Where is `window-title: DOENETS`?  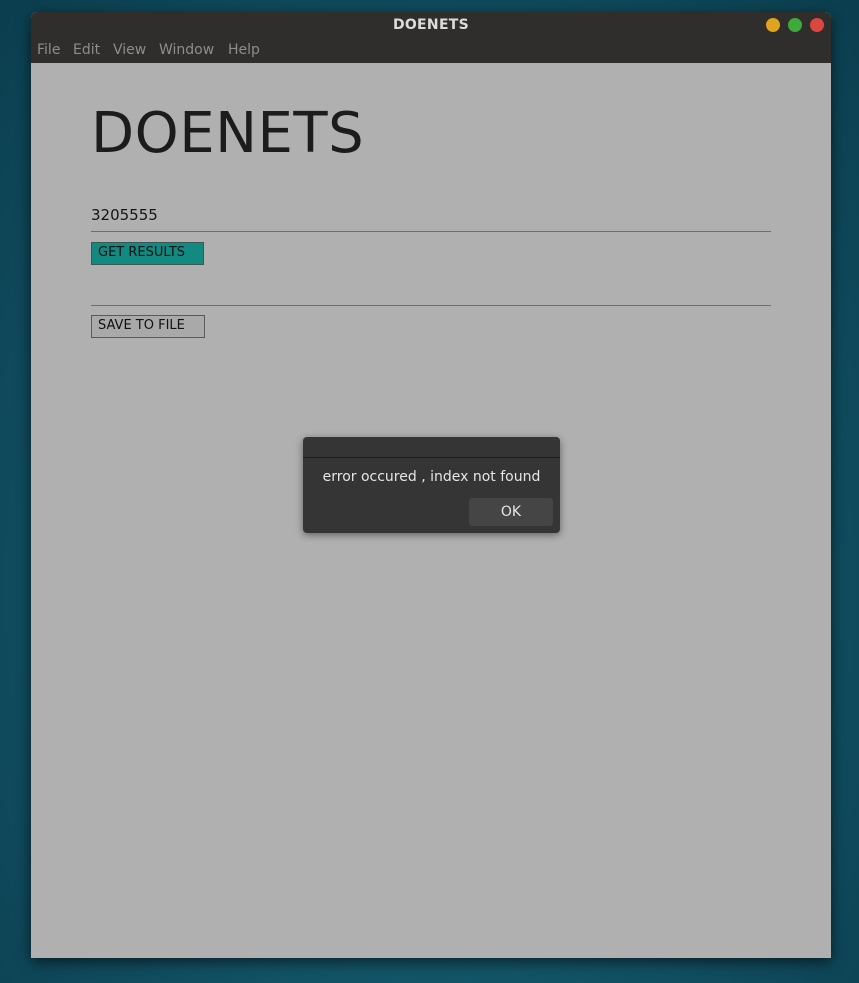 window-title: DOENETS is located at coordinates (431, 25).